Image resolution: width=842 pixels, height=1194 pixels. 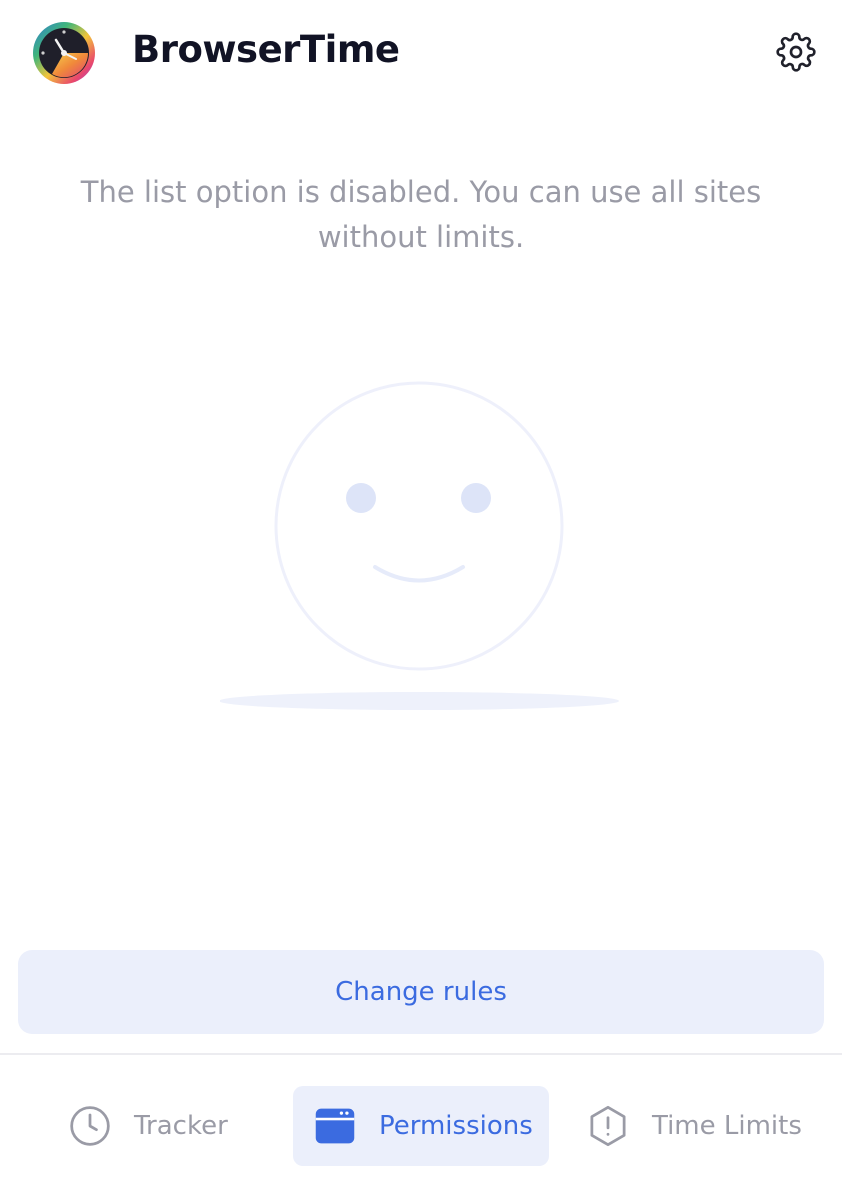 What do you see at coordinates (727, 1126) in the screenshot?
I see `nav-tab-time-limits-label: Time Limits` at bounding box center [727, 1126].